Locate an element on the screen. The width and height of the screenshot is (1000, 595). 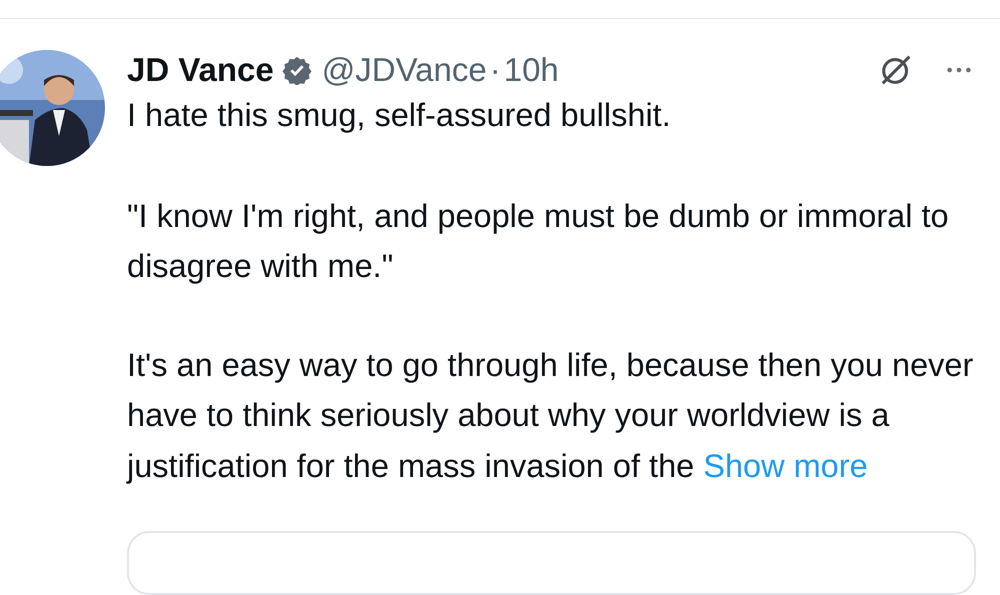
author-handle: @JDVance is located at coordinates (404, 70).